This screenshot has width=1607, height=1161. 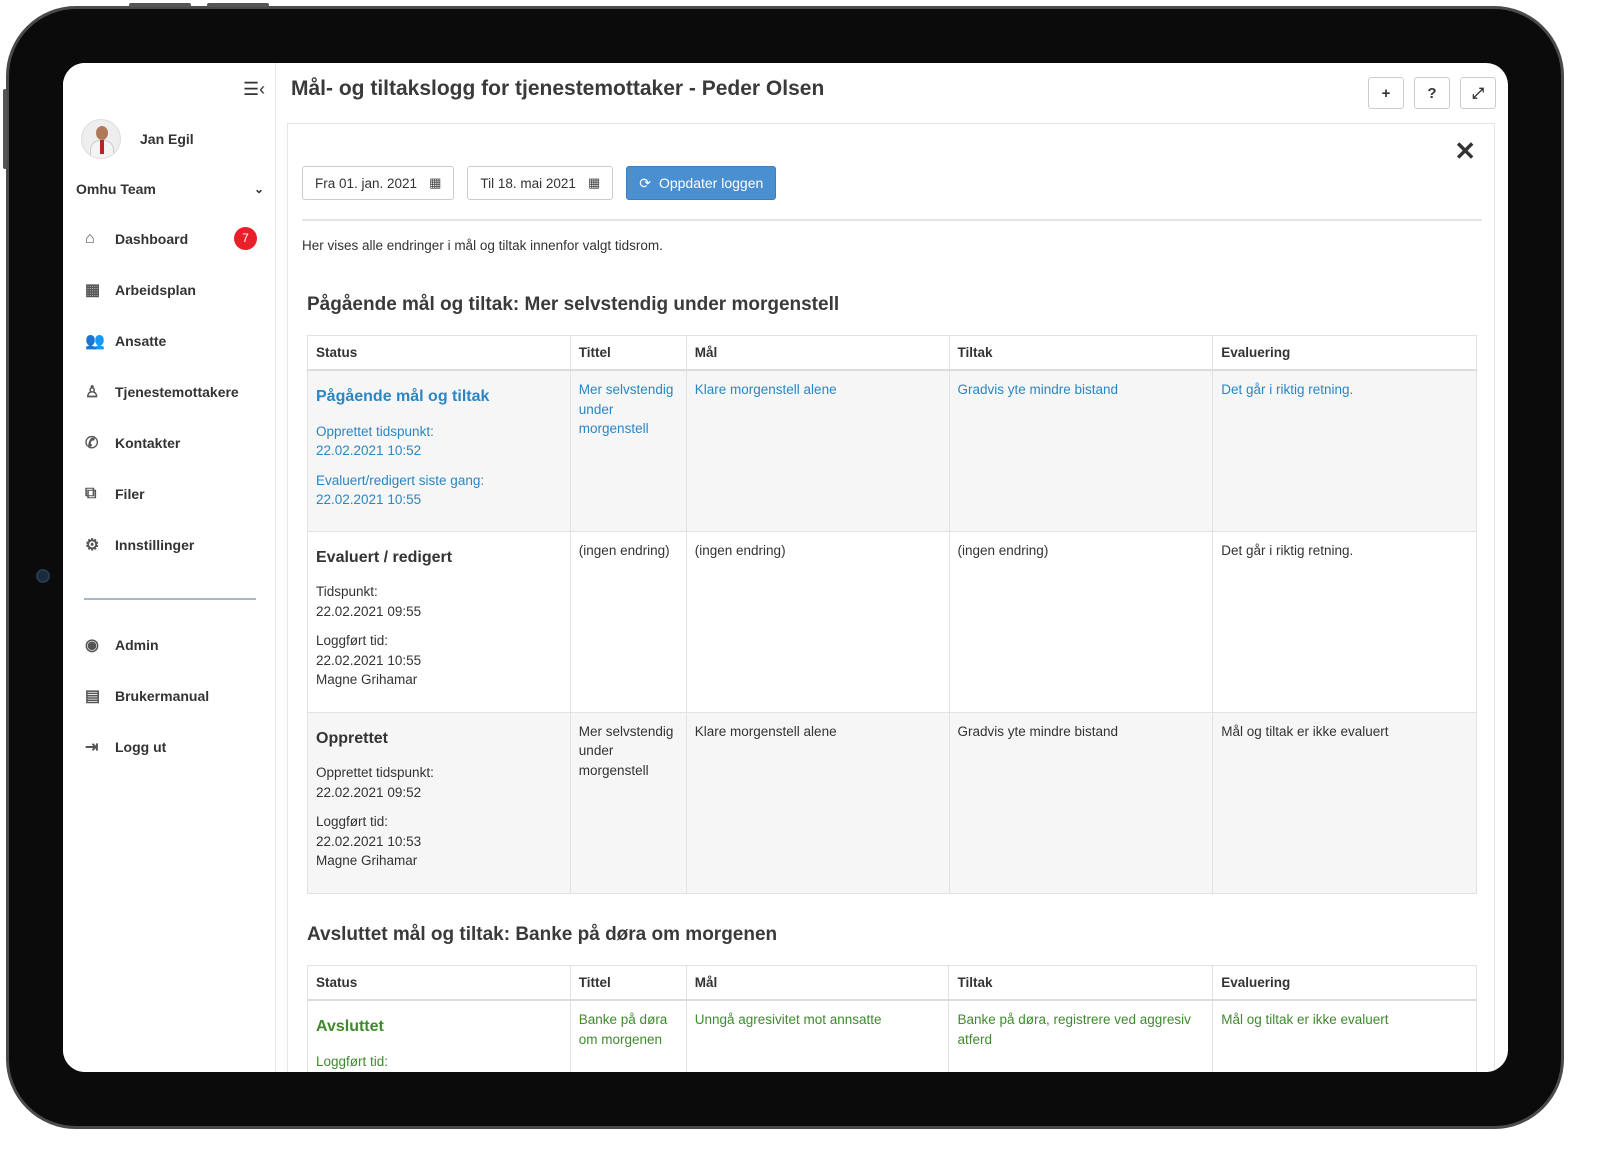 What do you see at coordinates (258, 189) in the screenshot?
I see `chevron-down-icon: ⌄` at bounding box center [258, 189].